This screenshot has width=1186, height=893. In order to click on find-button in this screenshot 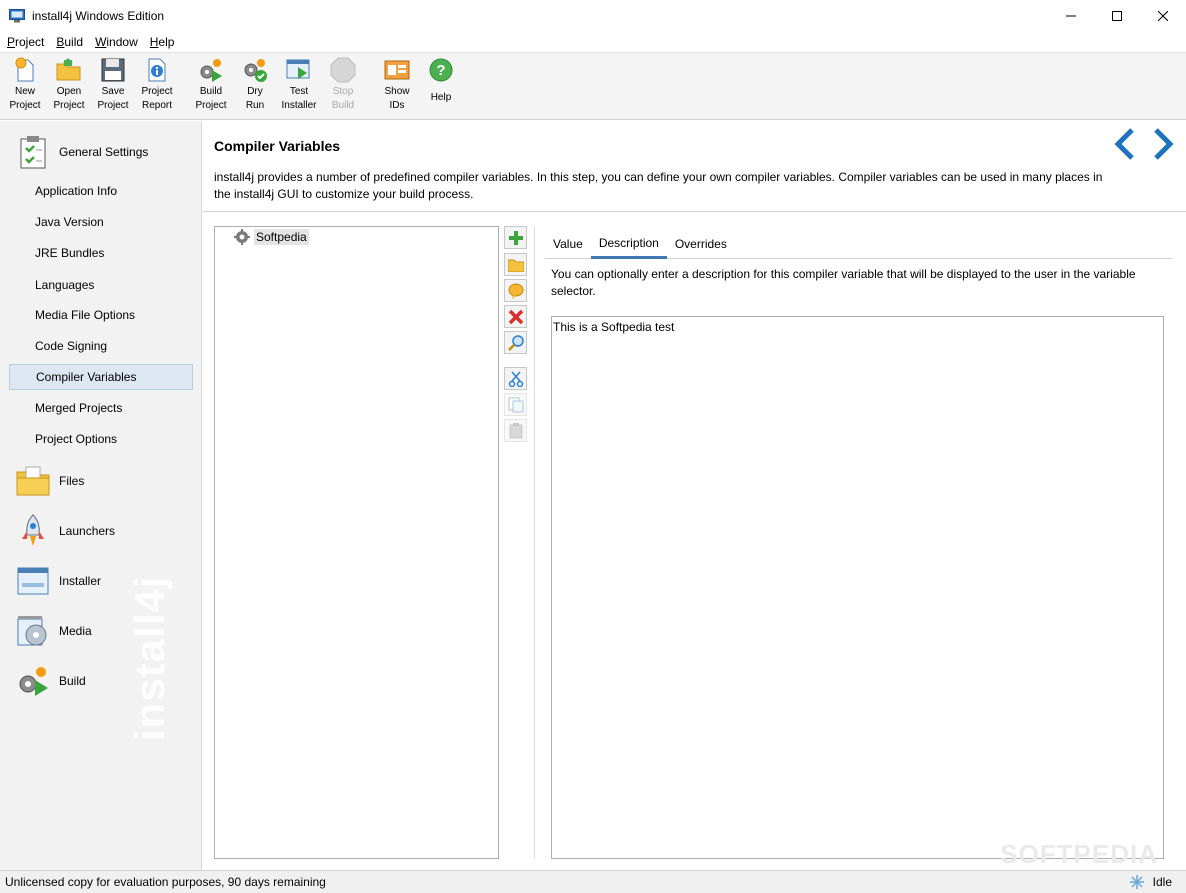, I will do `click(515, 342)`.